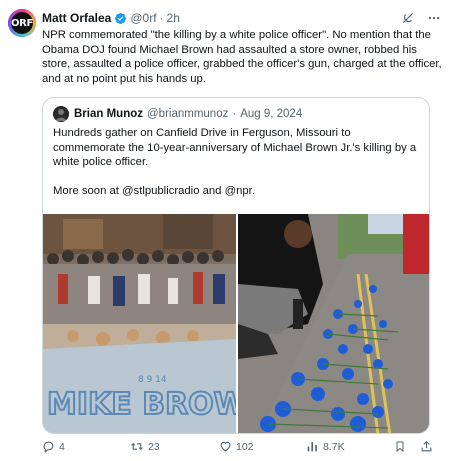 This screenshot has width=451, height=461. Describe the element at coordinates (141, 404) in the screenshot. I see `mike-brown-chalk-text: MIKE BROWN` at that location.